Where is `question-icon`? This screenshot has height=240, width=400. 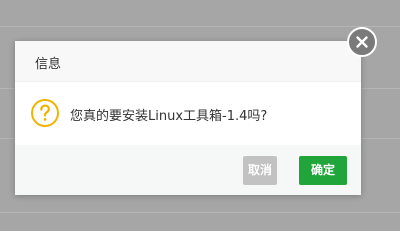
question-icon is located at coordinates (45, 113).